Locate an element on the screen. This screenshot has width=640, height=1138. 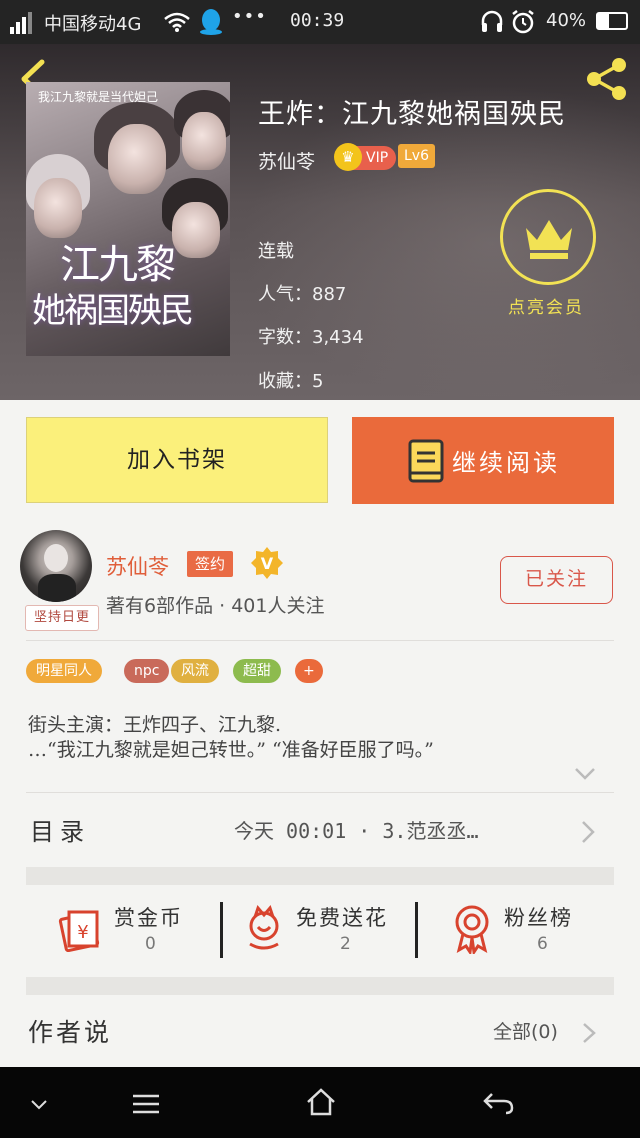
vip-badge: ♛ VIP is located at coordinates (365, 157).